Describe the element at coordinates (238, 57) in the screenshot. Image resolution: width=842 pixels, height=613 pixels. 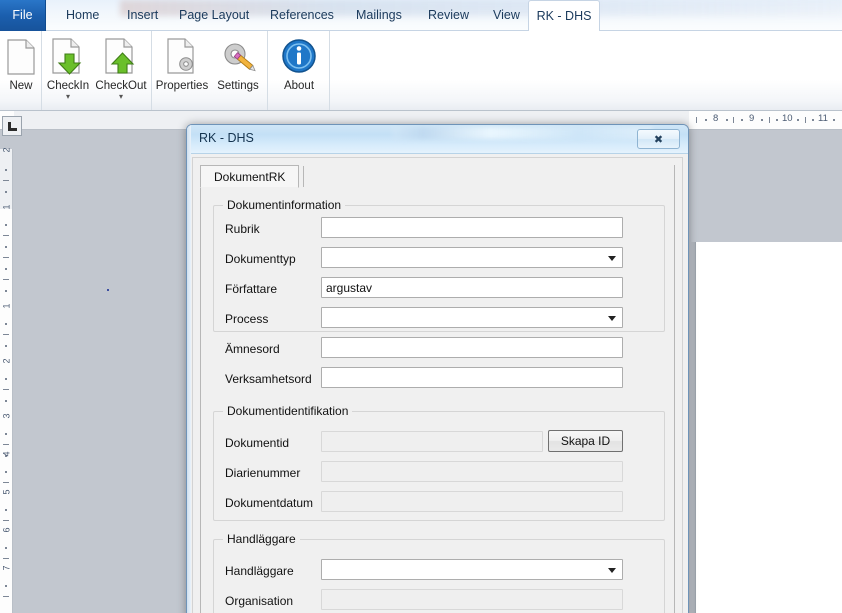
I see `settings-gear-pencil-icon` at that location.